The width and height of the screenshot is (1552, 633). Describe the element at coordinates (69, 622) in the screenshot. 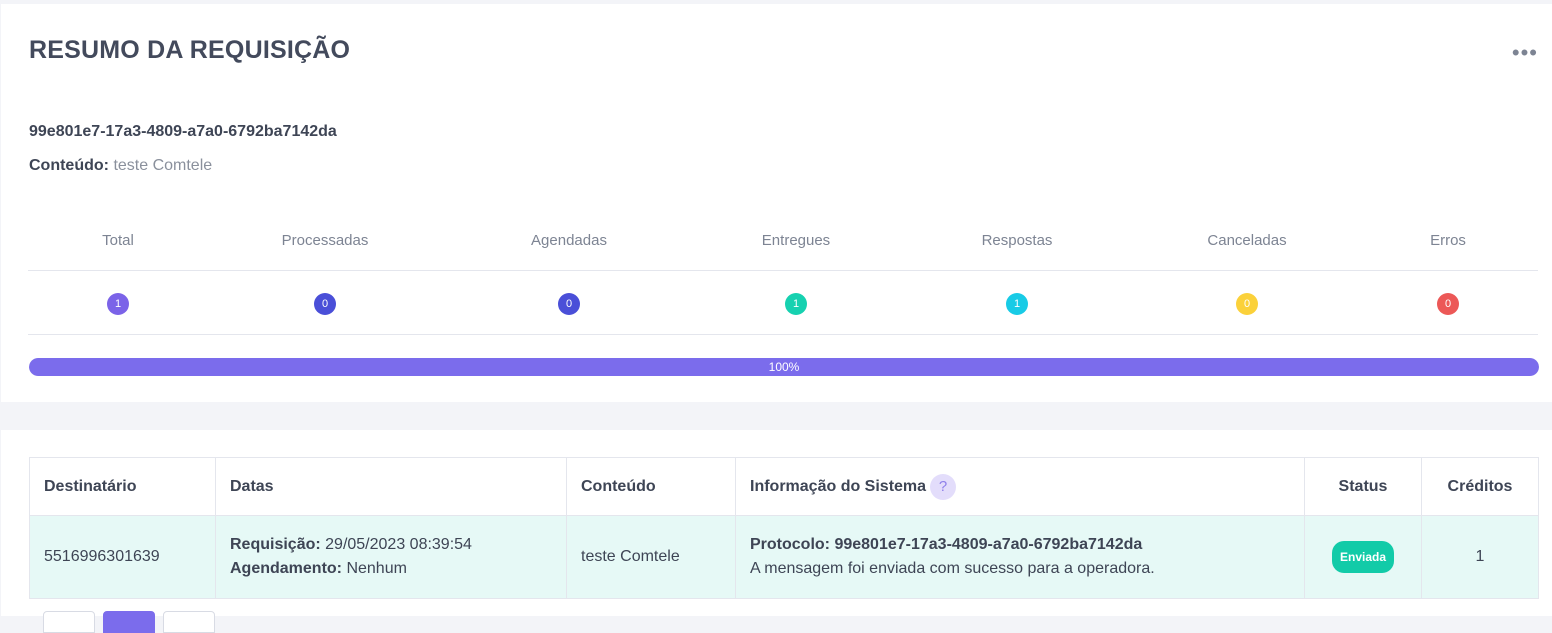

I see `page-button-previous` at that location.